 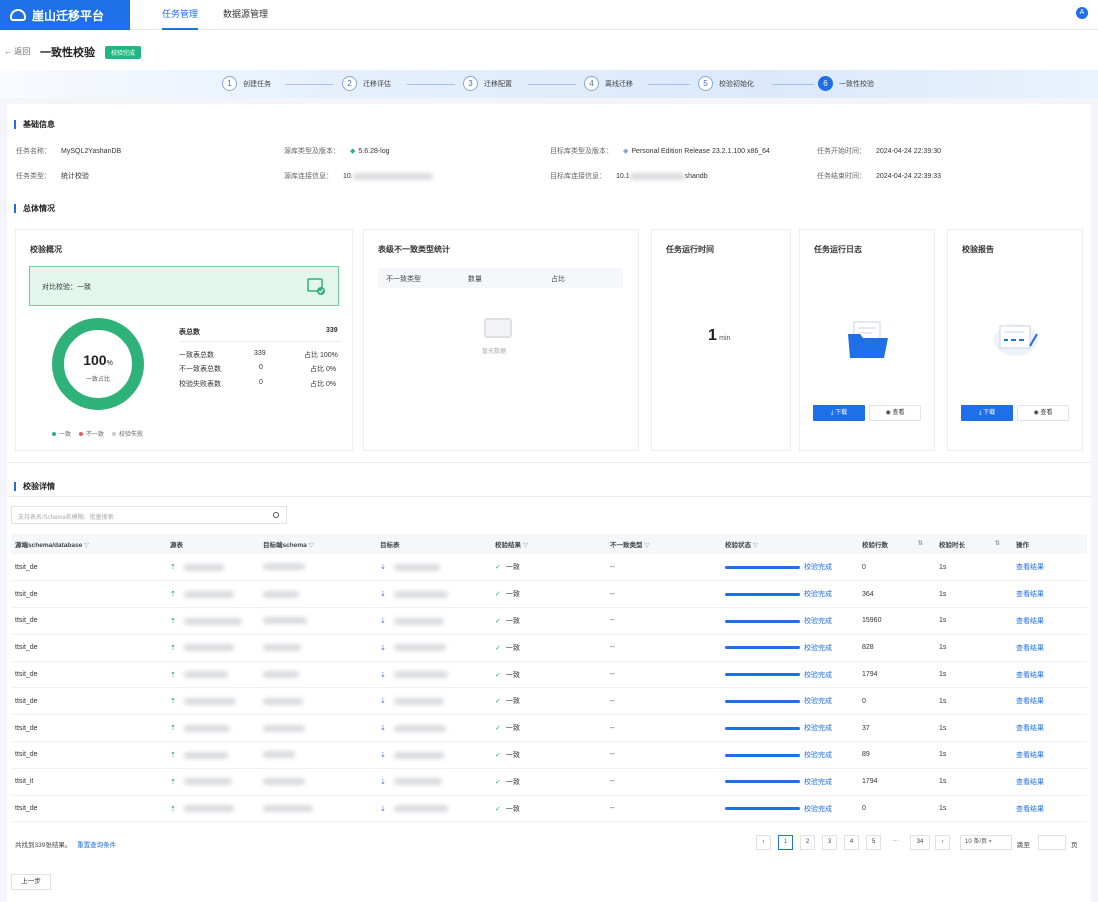 I want to click on percent-value: 100, so click(x=95, y=360).